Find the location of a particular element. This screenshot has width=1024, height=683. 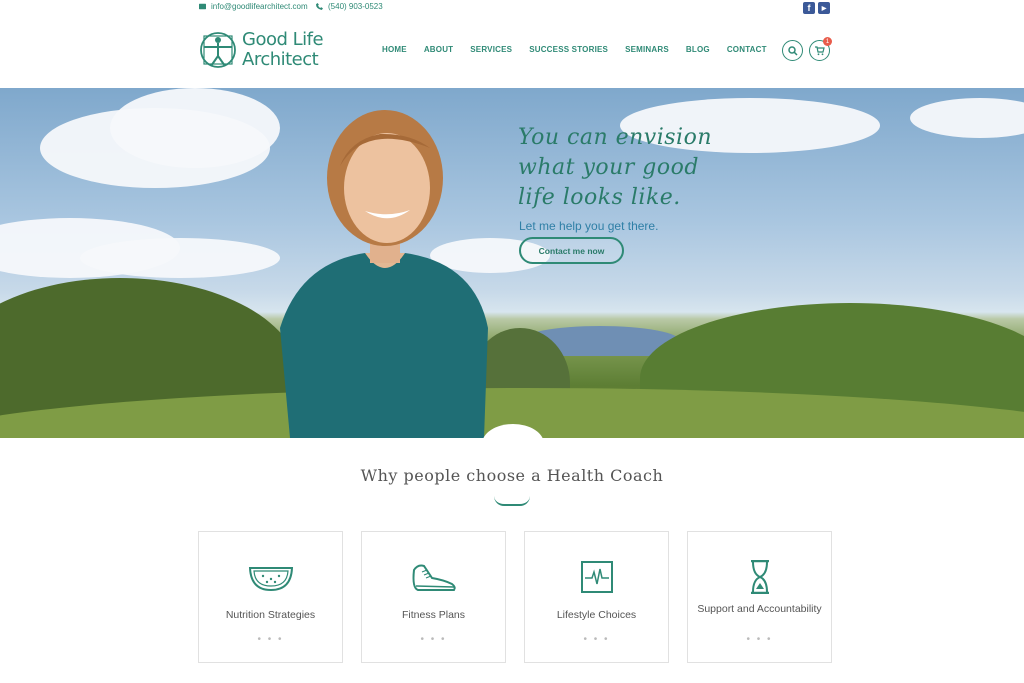

phone-link: (540) 903-0523 is located at coordinates (349, 6).